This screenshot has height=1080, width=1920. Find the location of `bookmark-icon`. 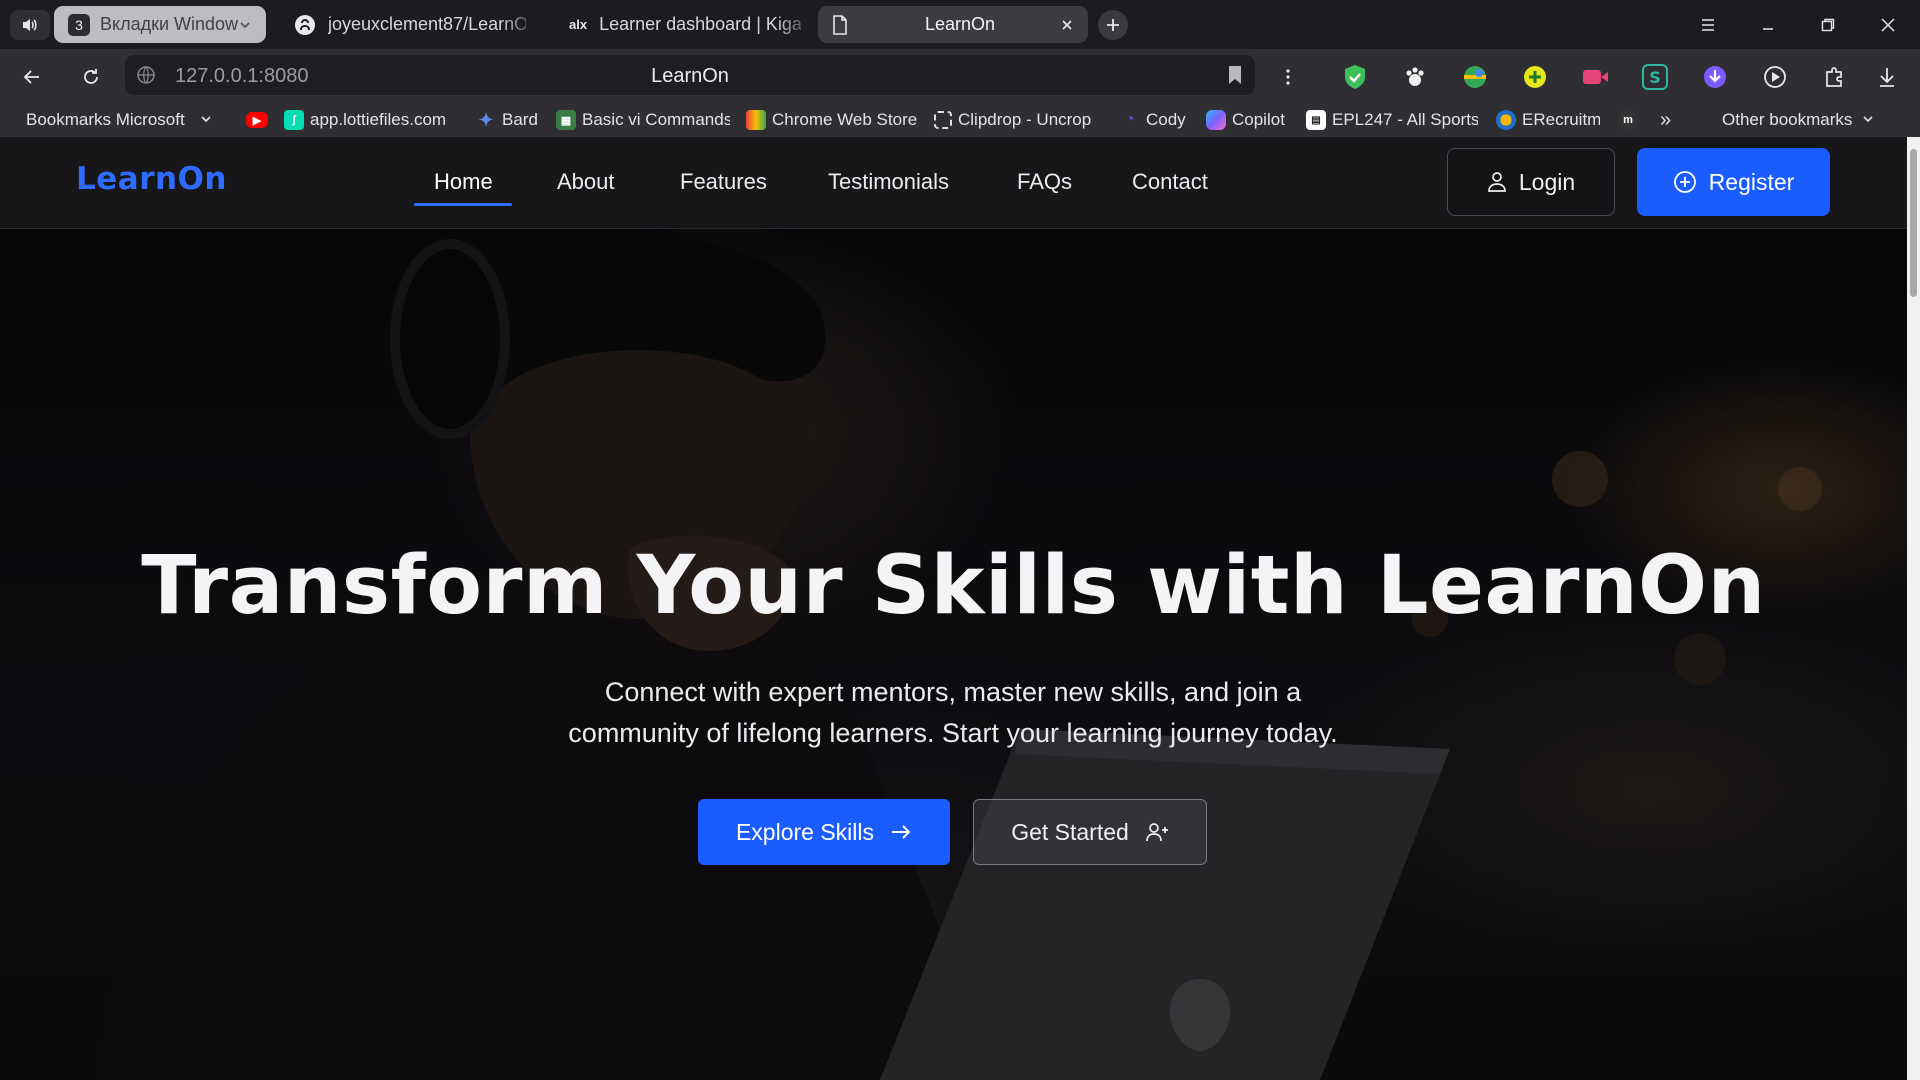

bookmark-icon is located at coordinates (1235, 77).